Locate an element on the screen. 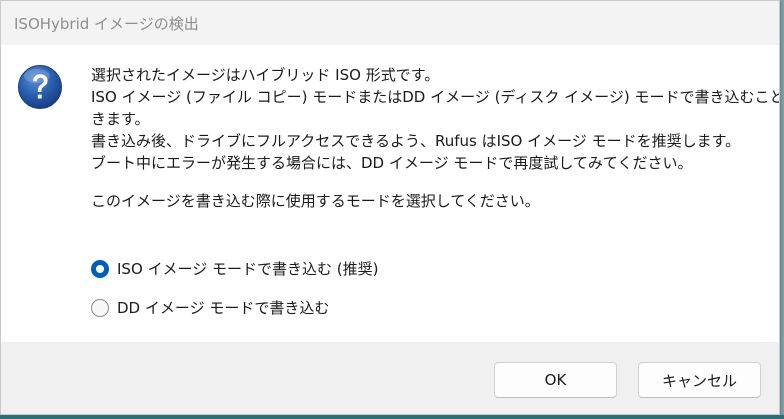  dd-mode-radio is located at coordinates (100, 308).